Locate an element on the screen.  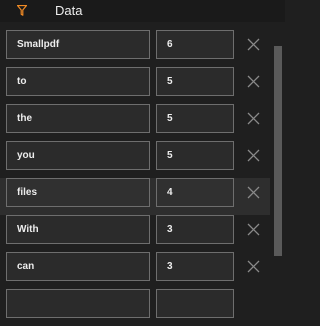
word-field is located at coordinates (78, 303).